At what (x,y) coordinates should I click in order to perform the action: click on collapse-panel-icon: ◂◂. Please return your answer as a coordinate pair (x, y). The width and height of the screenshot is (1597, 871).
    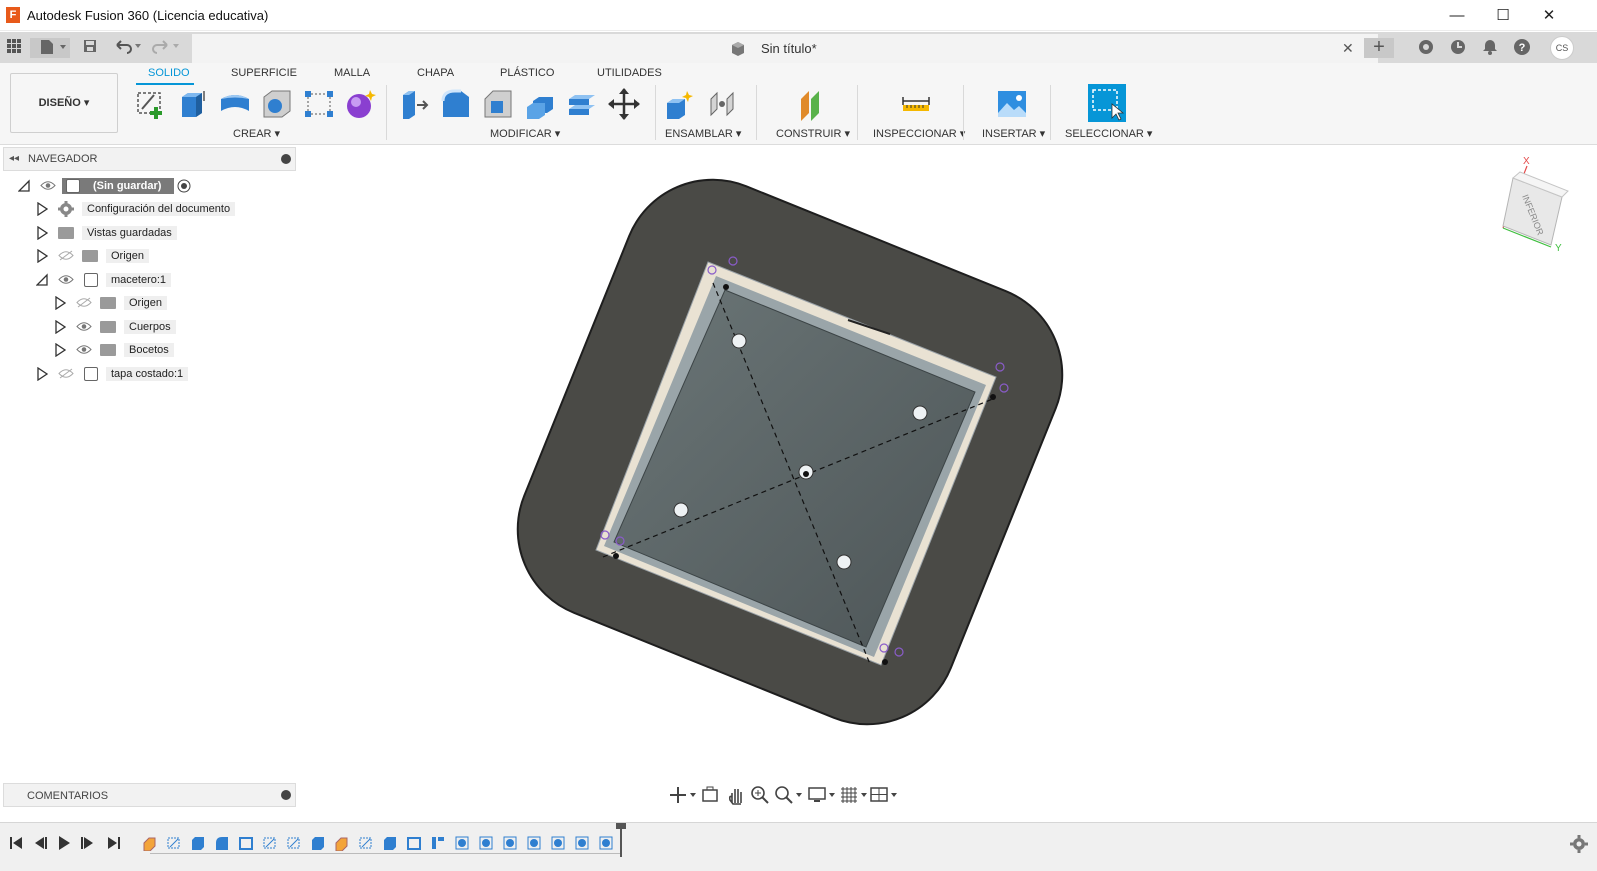
    Looking at the image, I should click on (14, 158).